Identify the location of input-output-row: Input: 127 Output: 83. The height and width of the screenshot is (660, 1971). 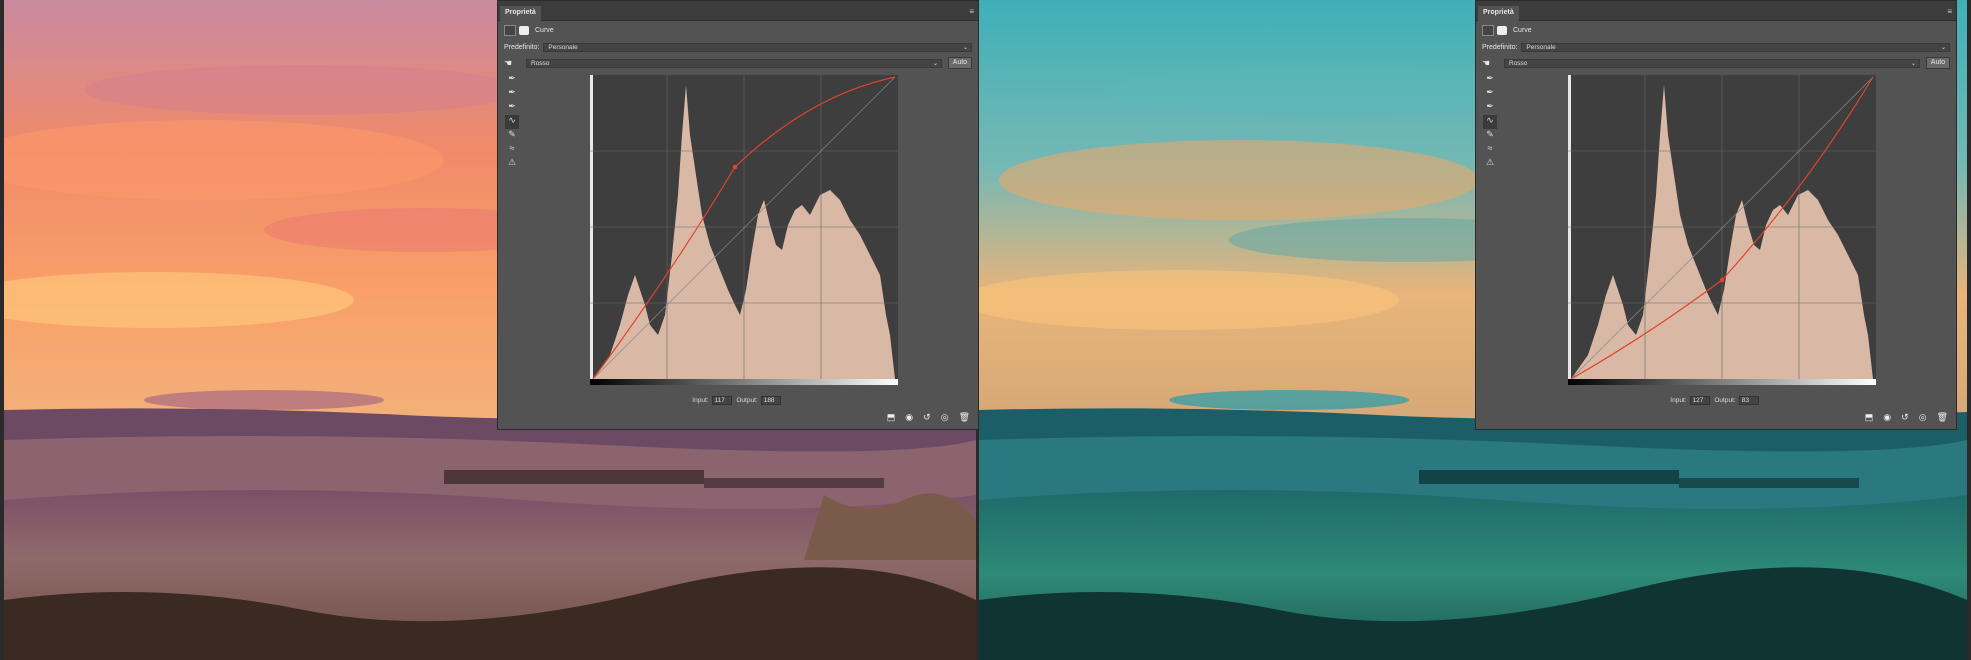
(1716, 400).